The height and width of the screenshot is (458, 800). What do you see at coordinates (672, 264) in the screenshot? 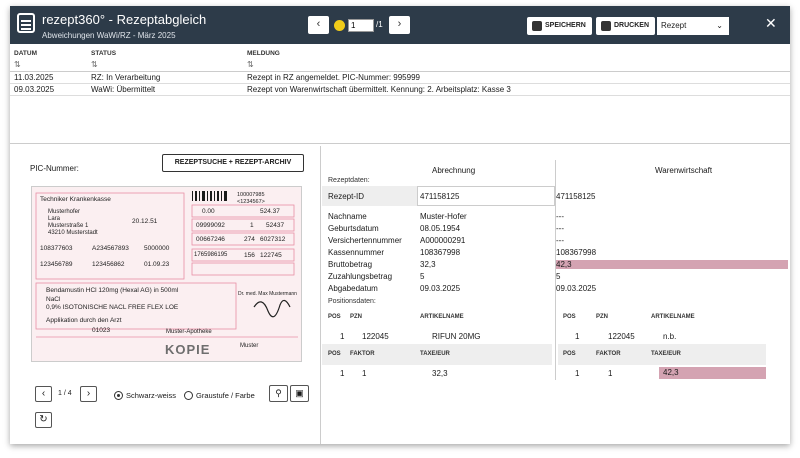
I see `field-wawi-value: 42,3` at bounding box center [672, 264].